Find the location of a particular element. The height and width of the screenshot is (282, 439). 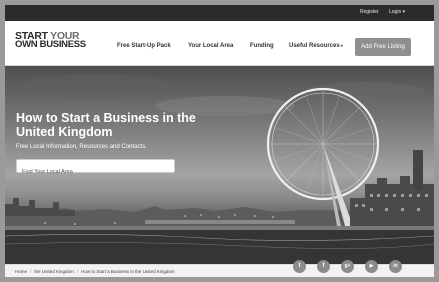

twitter-icon: t is located at coordinates (299, 266).